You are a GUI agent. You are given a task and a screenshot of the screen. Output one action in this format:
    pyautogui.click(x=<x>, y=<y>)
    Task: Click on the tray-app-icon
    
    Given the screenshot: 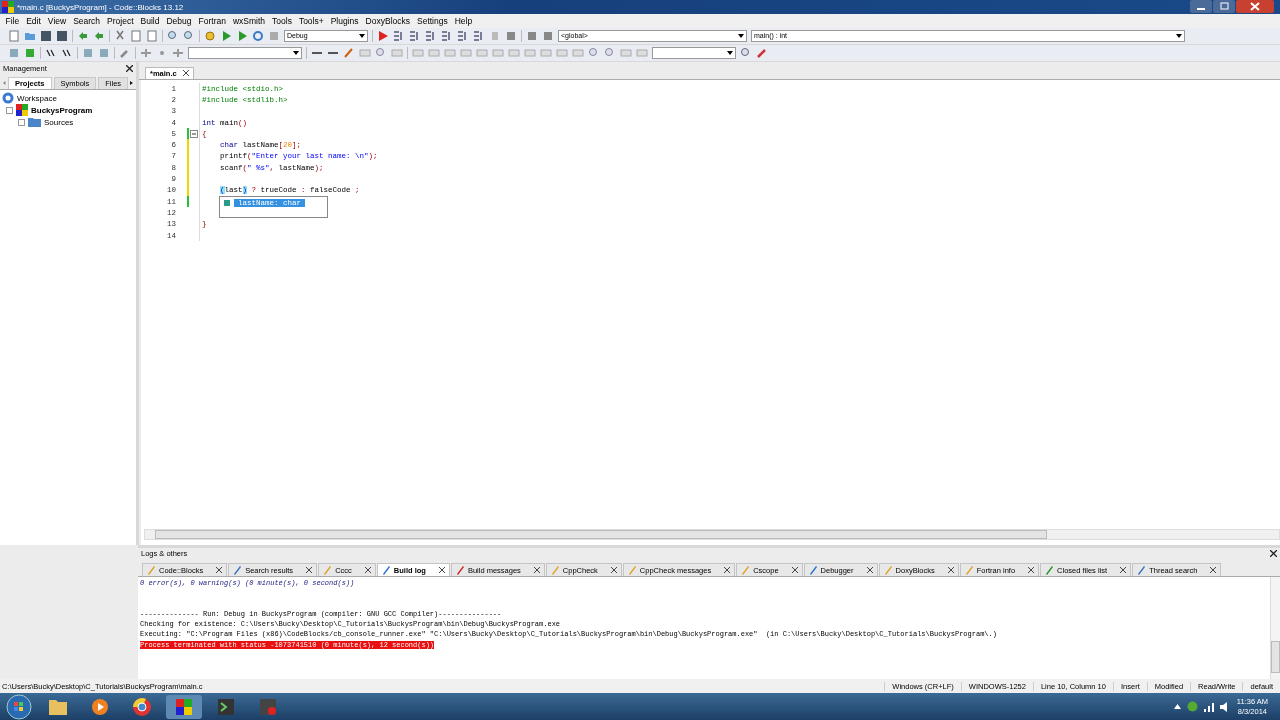 What is the action you would take?
    pyautogui.click(x=1192, y=706)
    